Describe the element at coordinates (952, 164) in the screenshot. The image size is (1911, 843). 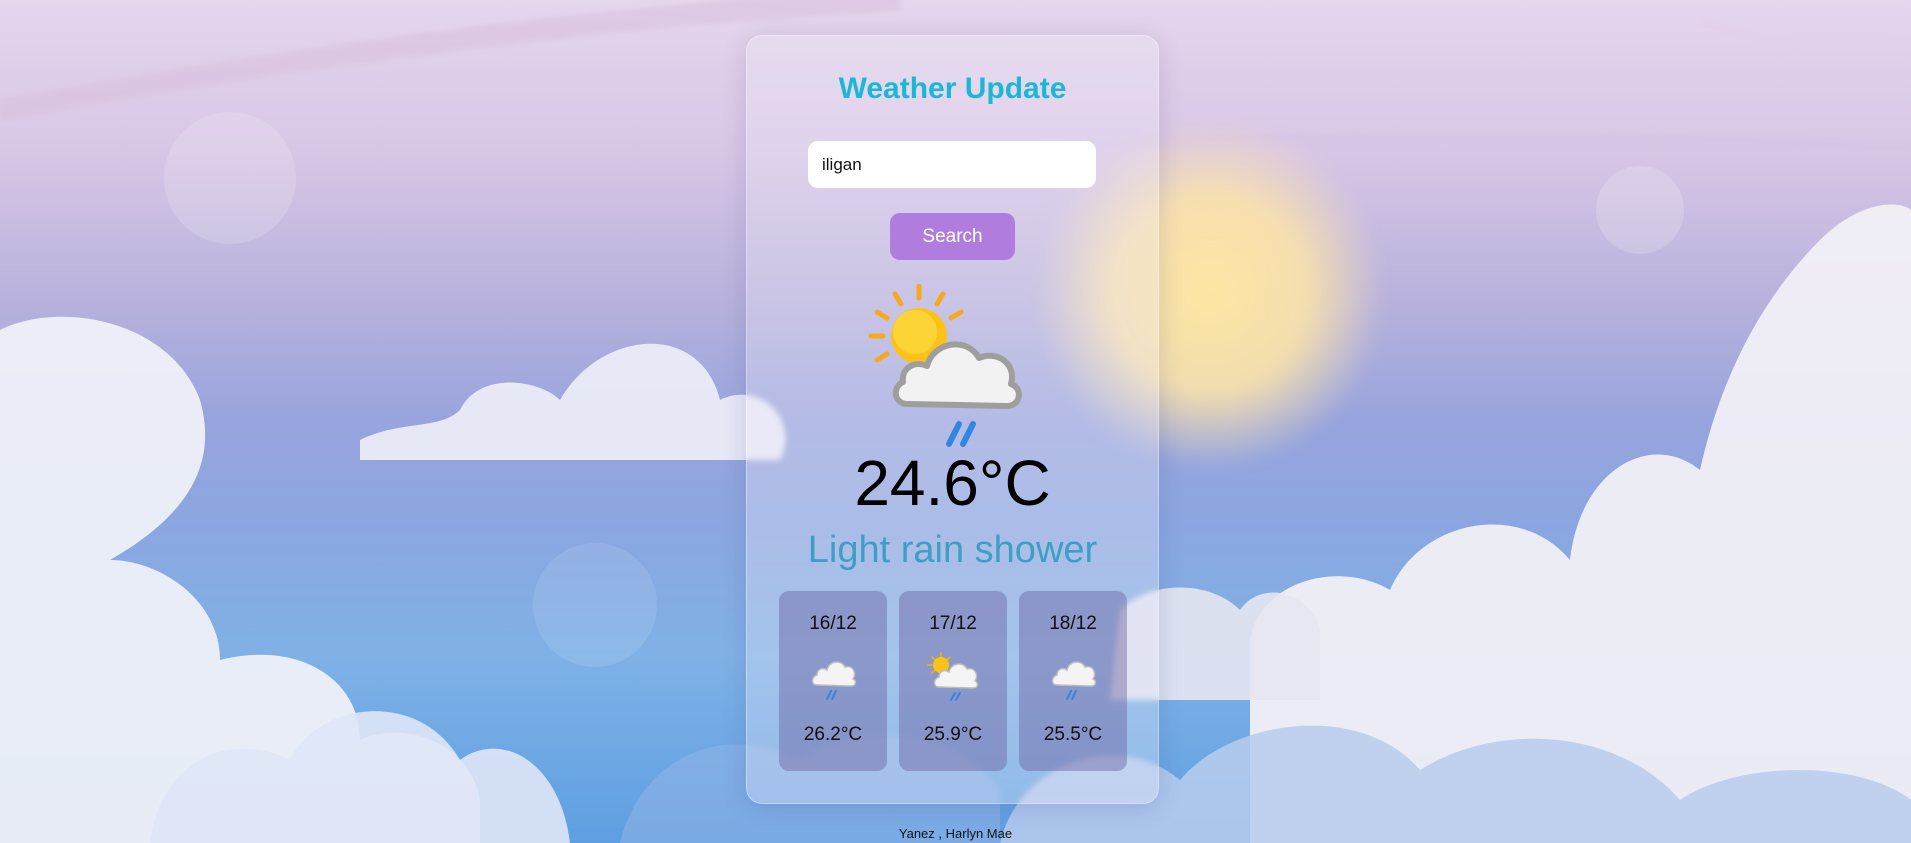
I see `city-search-input` at that location.